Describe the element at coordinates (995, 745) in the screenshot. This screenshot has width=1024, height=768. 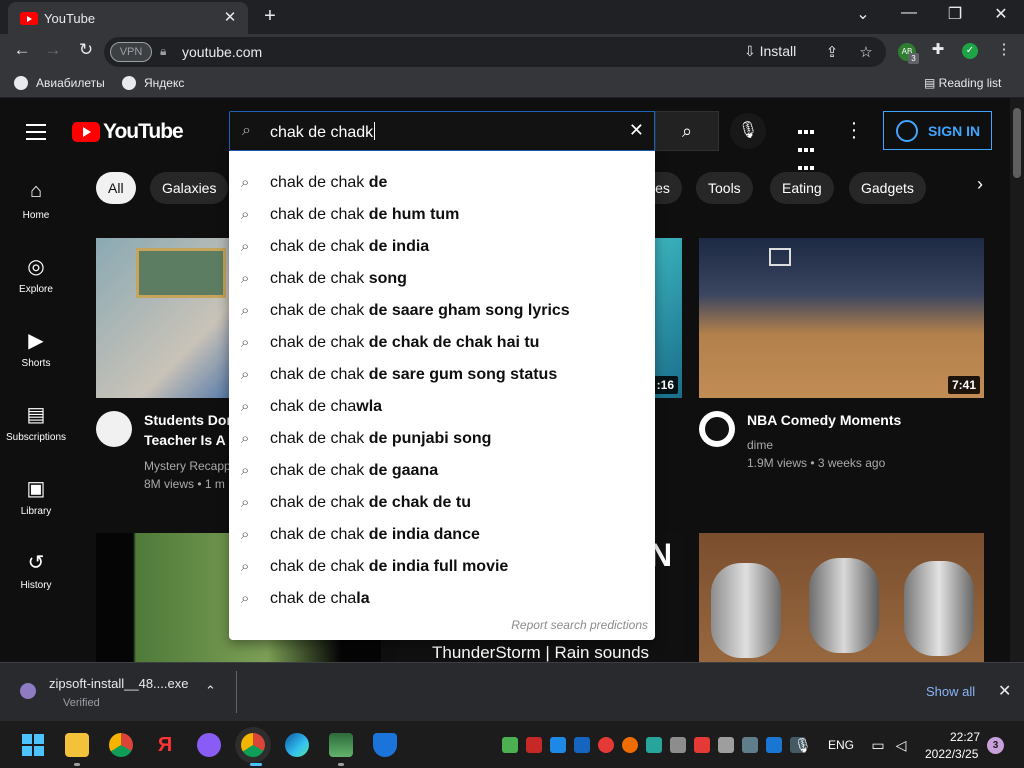
I see `notification-count-badge: 3` at that location.